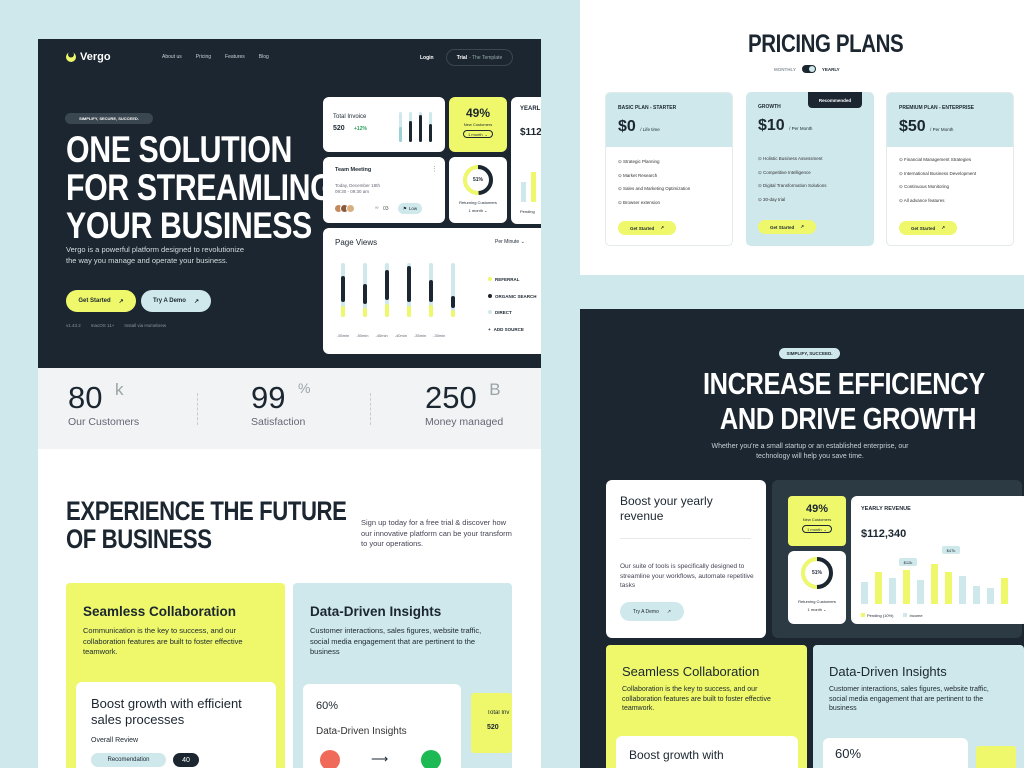 This screenshot has height=768, width=1024. I want to click on stat-label: Our Customers, so click(104, 422).